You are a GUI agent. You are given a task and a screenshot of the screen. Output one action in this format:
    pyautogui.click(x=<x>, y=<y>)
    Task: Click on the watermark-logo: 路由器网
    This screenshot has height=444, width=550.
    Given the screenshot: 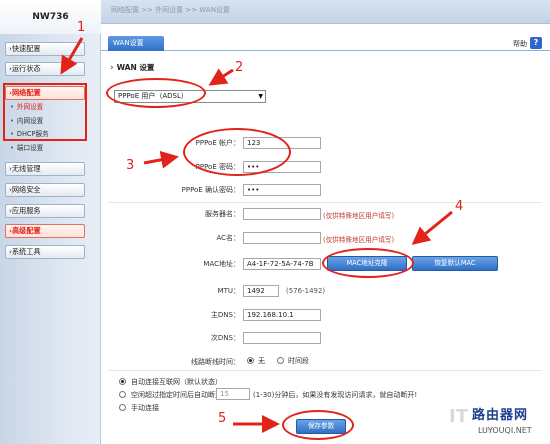 What is the action you would take?
    pyautogui.click(x=500, y=415)
    